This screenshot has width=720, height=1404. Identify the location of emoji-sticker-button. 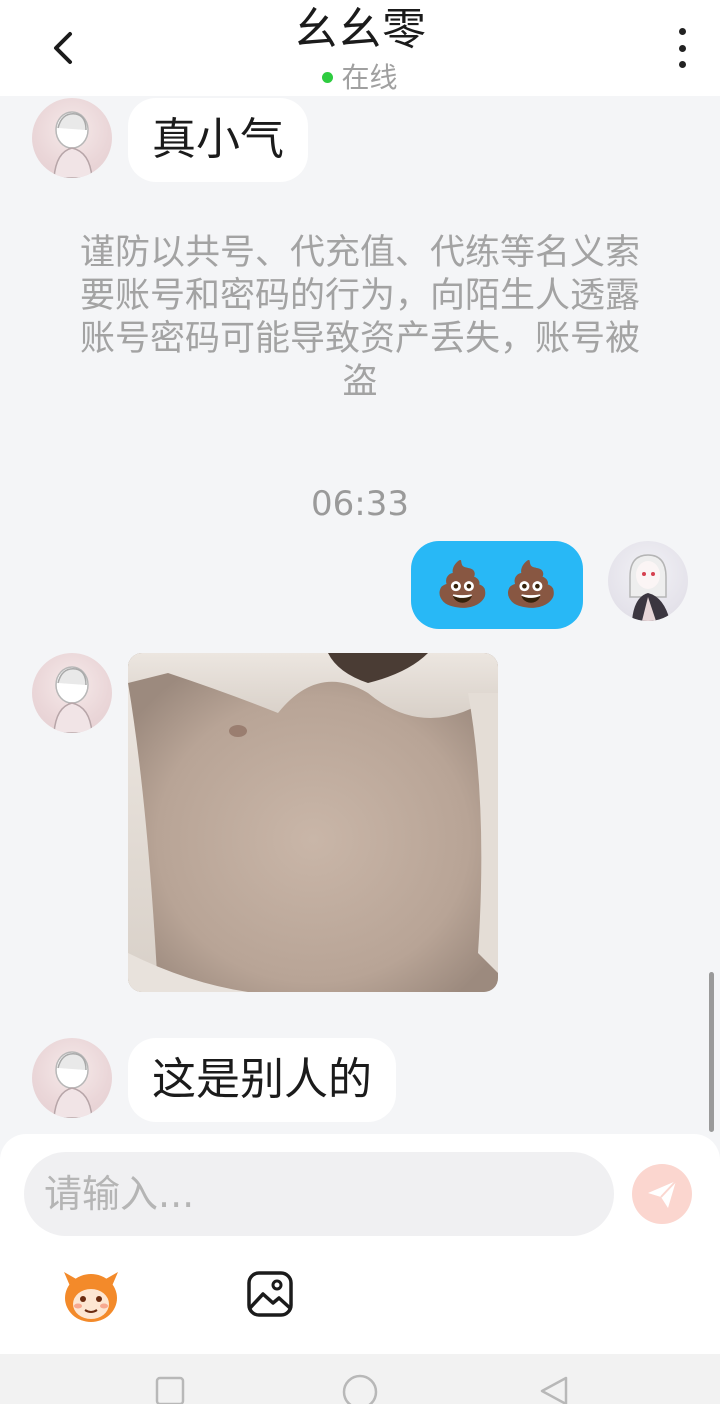
(91, 1295).